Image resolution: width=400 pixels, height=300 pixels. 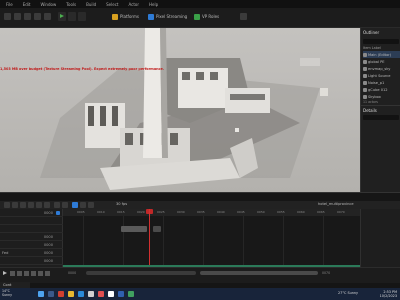 What do you see at coordinates (62, 16) in the screenshot?
I see `play-button` at bounding box center [62, 16].